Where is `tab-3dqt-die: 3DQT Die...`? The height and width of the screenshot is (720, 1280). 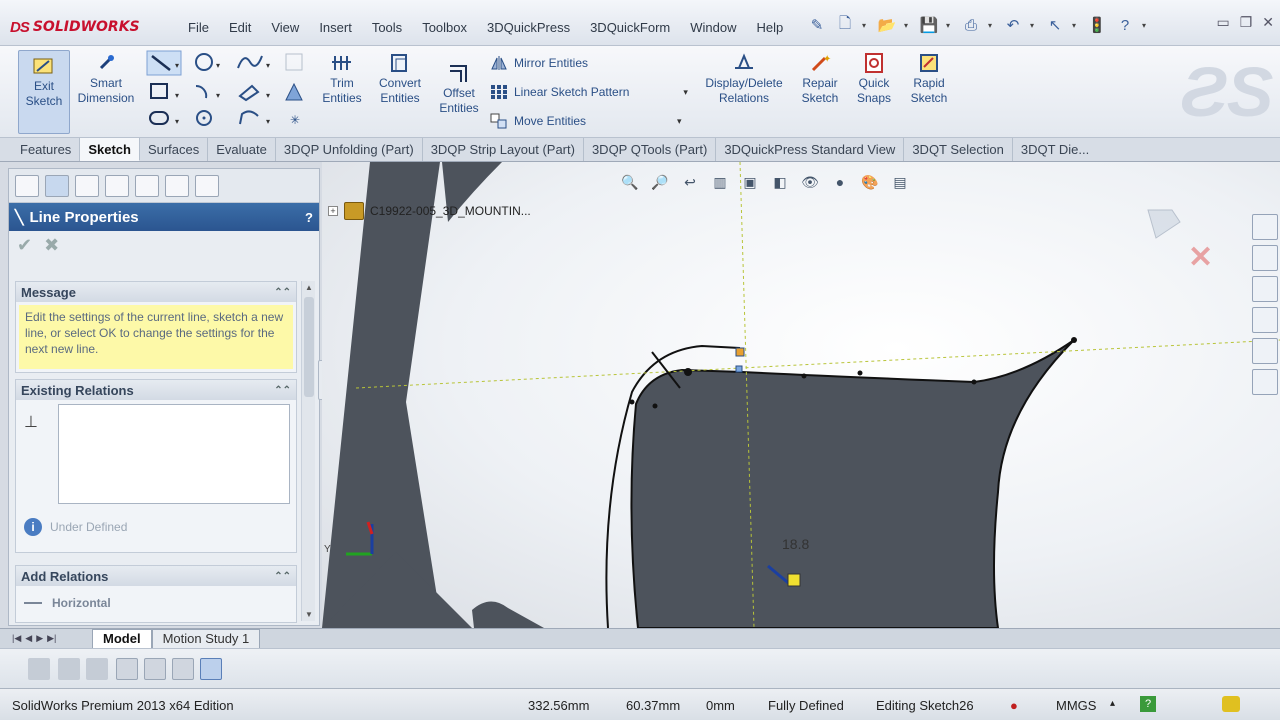
tab-3dqt-die: 3DQT Die... is located at coordinates (1053, 149).